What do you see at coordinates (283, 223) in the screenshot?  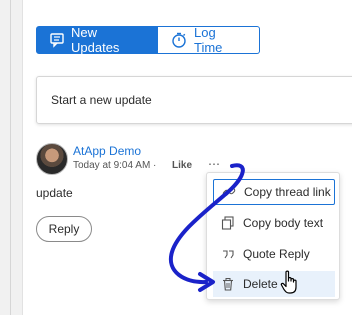 I see `menu-item-label: Copy body text` at bounding box center [283, 223].